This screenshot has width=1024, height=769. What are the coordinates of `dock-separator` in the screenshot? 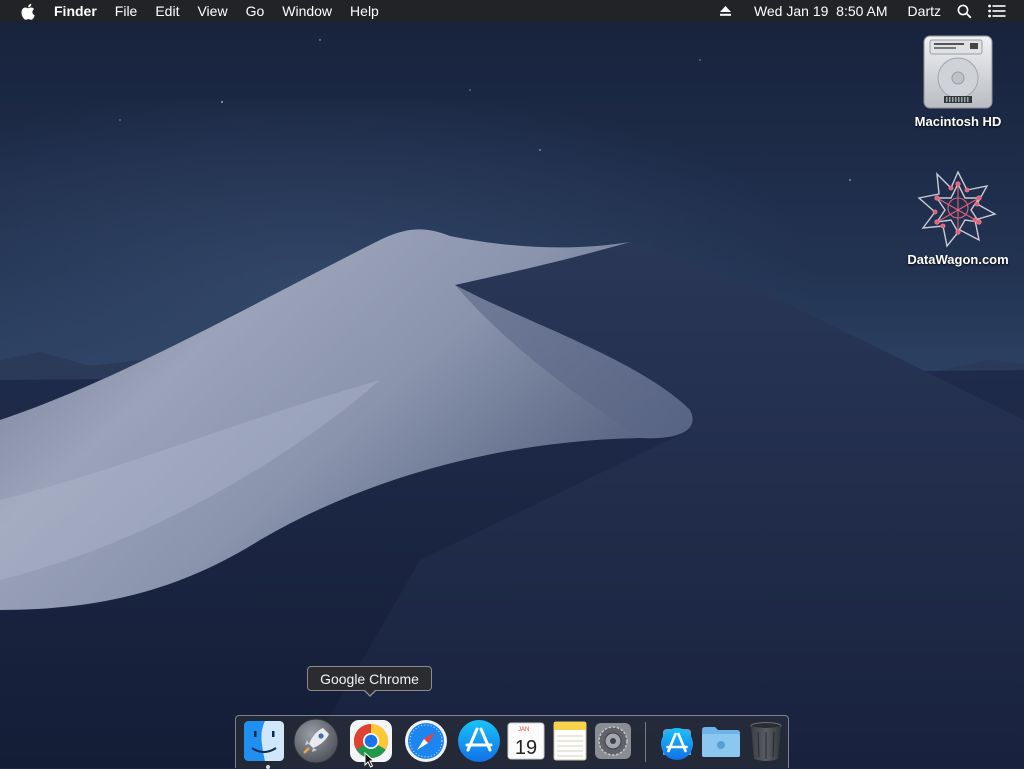 It's located at (645, 742).